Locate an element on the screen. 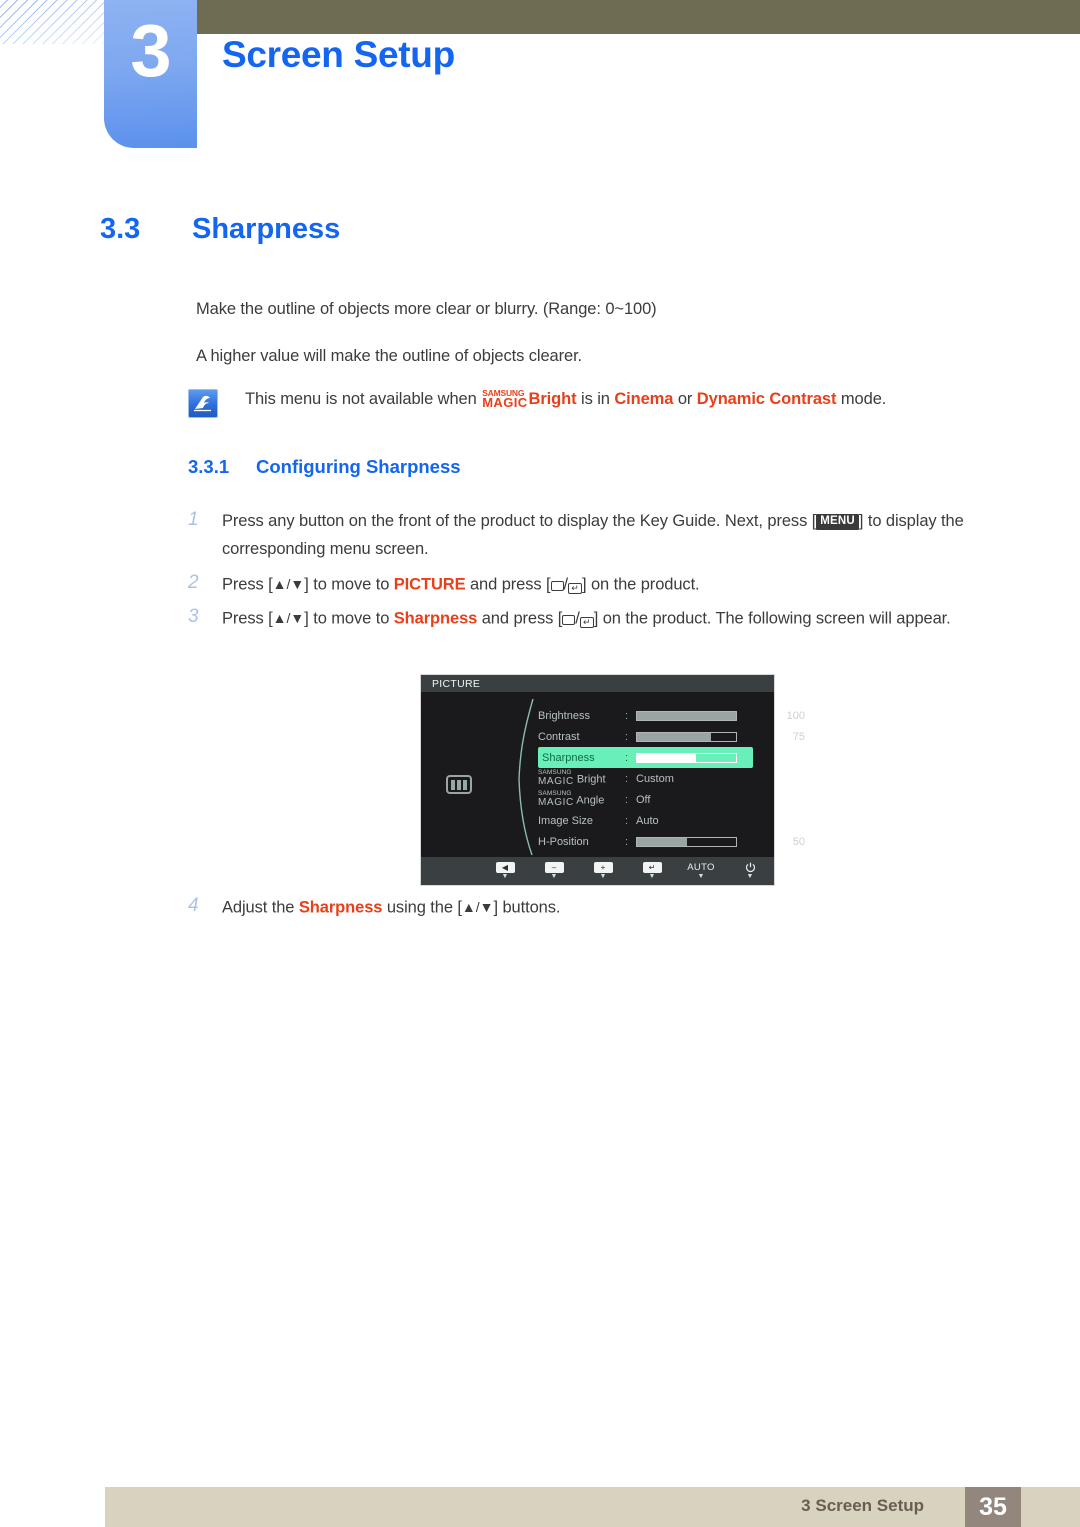 The height and width of the screenshot is (1527, 1080). subsection-title: Configuring Sharpness is located at coordinates (358, 466).